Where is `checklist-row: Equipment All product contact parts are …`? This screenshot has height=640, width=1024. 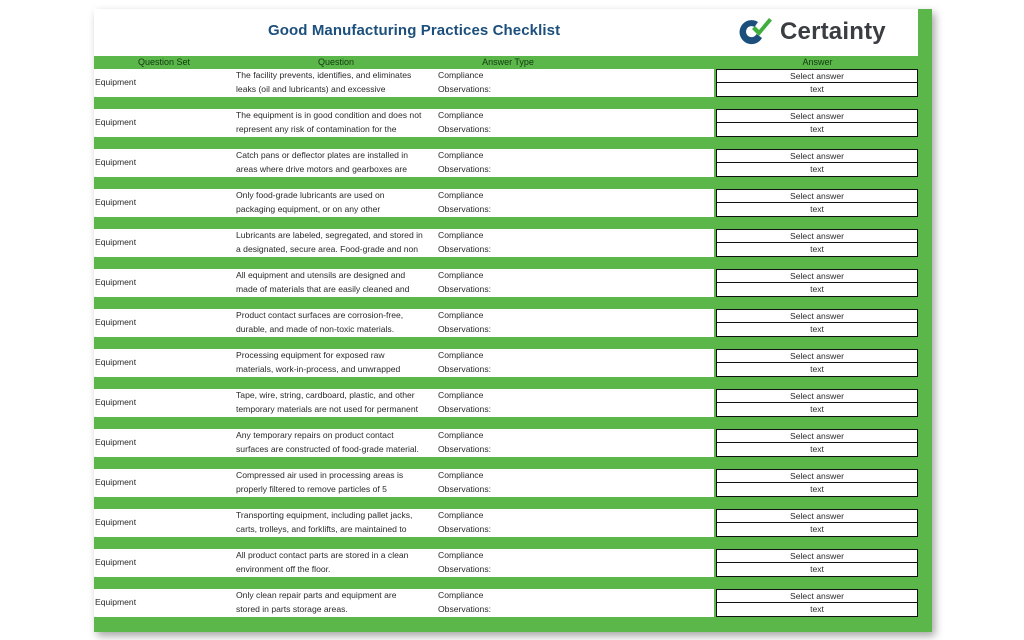 checklist-row: Equipment All product contact parts are … is located at coordinates (513, 563).